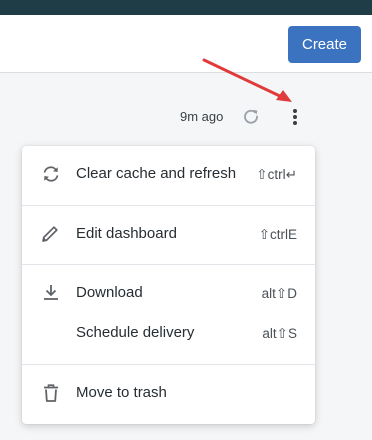 The width and height of the screenshot is (372, 440). I want to click on create-button: Create, so click(324, 44).